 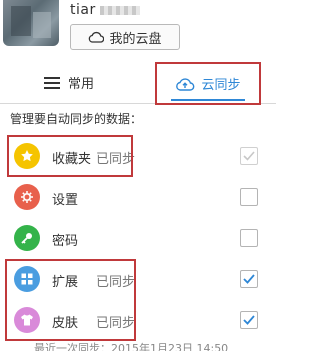 What do you see at coordinates (138, 238) in the screenshot?
I see `sync-item-passwords: 密码` at bounding box center [138, 238].